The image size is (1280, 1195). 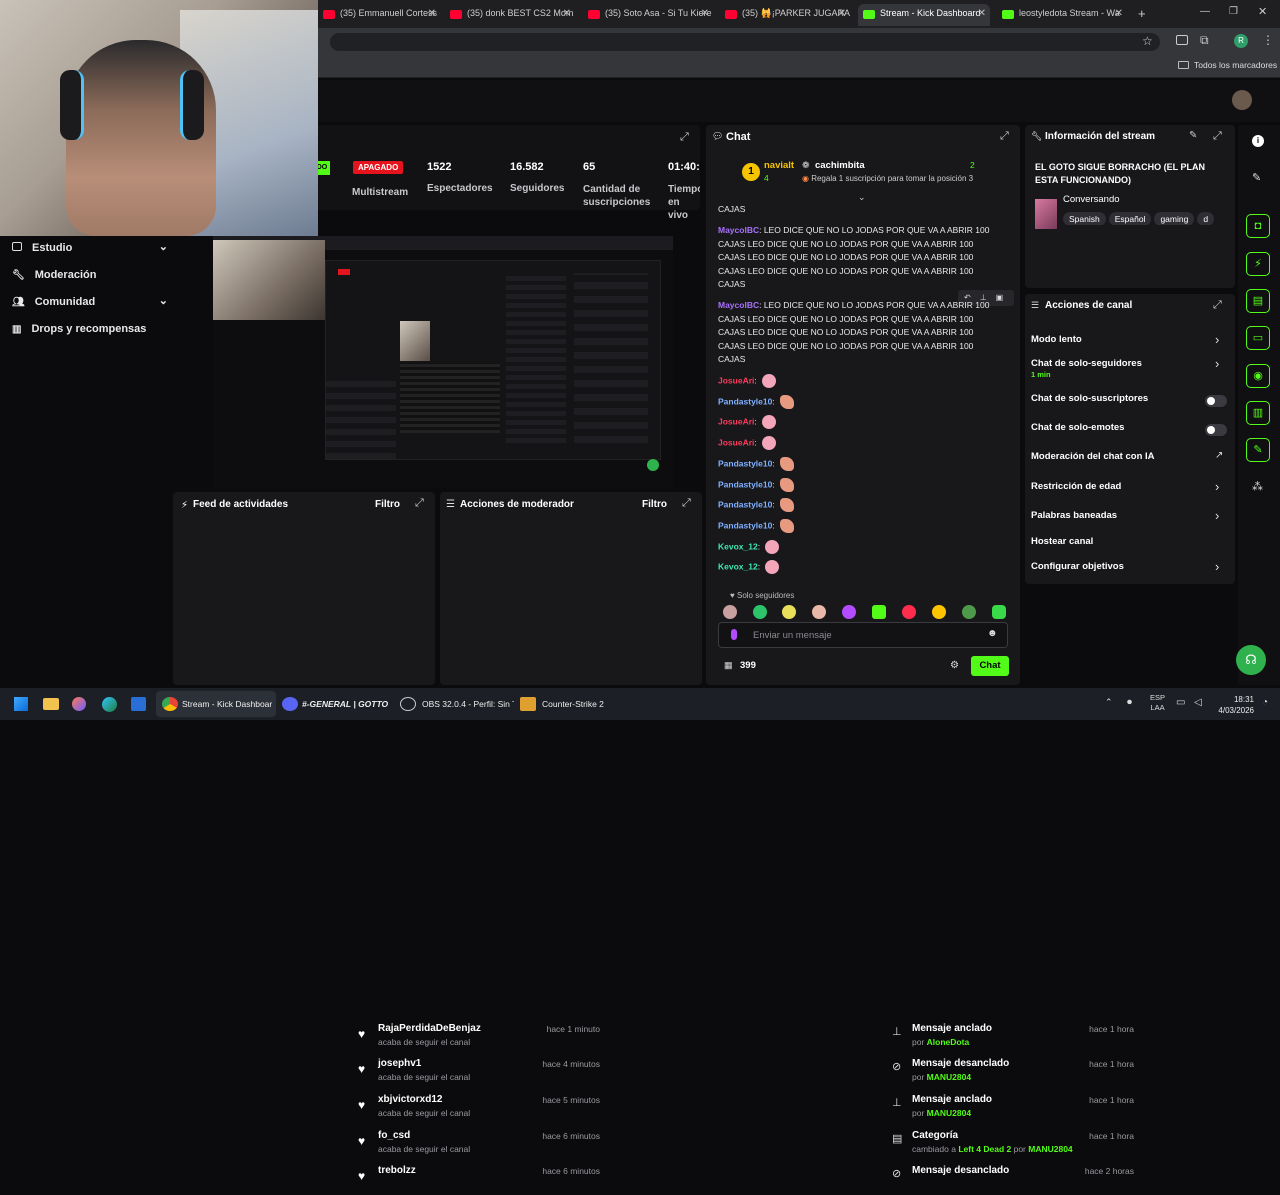 I want to click on network-icon: ▭, so click(x=1180, y=702).